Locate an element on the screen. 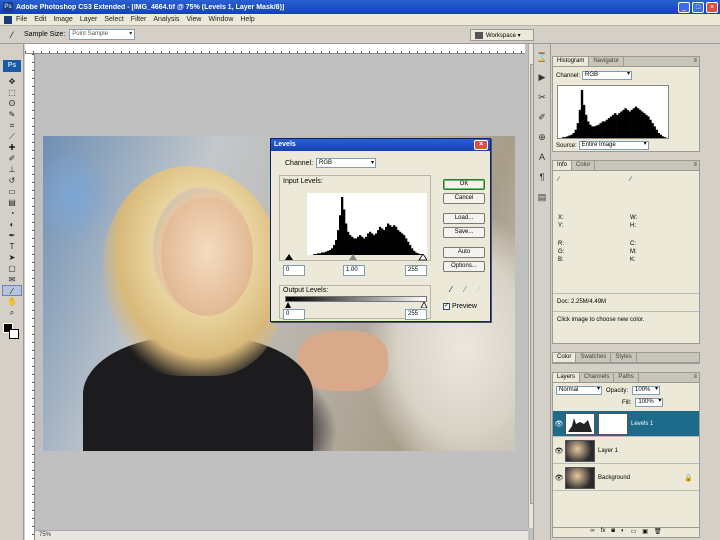 This screenshot has width=720, height=540. histogram-channel-select: RGB is located at coordinates (607, 75).